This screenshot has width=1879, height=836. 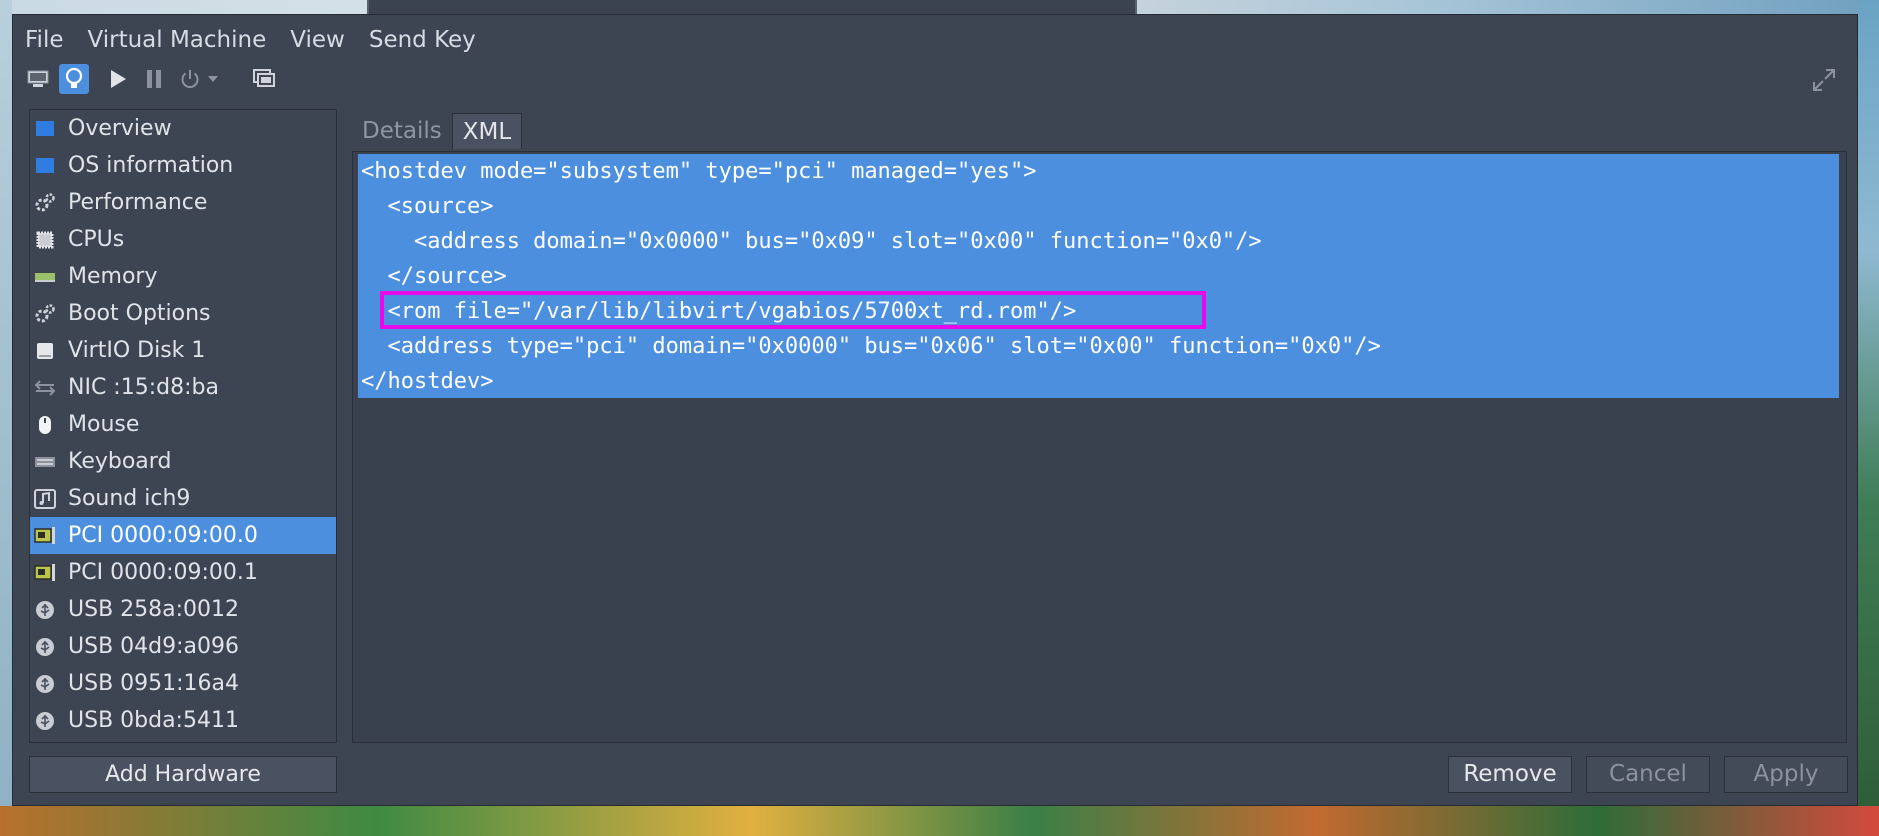 What do you see at coordinates (45, 277) in the screenshot?
I see `memory-stick-icon` at bounding box center [45, 277].